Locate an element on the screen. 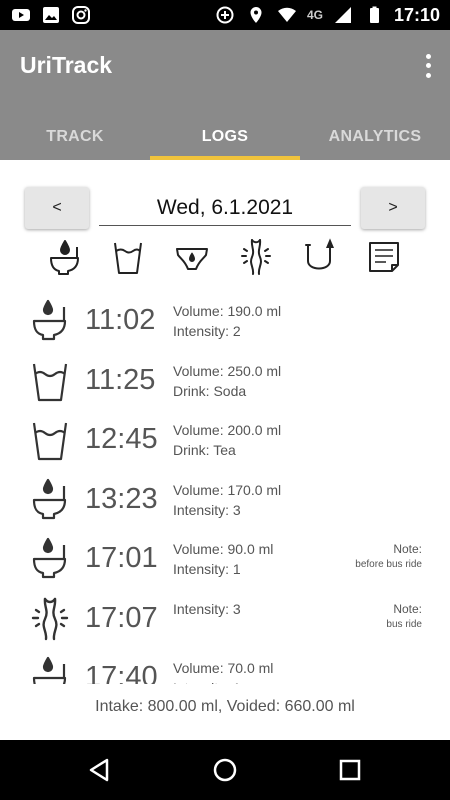  pad-icon is located at coordinates (192, 257).